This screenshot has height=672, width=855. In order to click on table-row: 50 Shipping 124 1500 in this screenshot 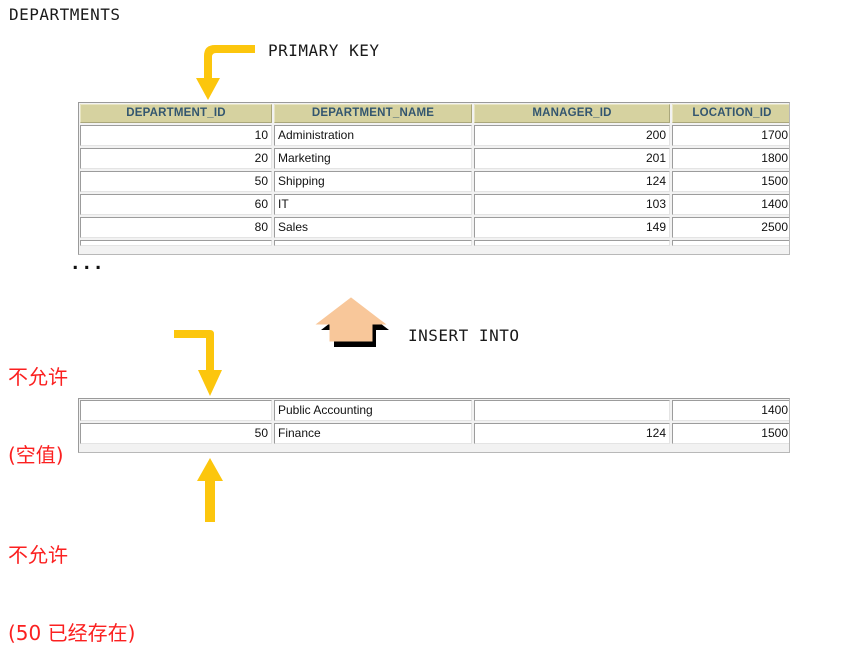, I will do `click(434, 182)`.